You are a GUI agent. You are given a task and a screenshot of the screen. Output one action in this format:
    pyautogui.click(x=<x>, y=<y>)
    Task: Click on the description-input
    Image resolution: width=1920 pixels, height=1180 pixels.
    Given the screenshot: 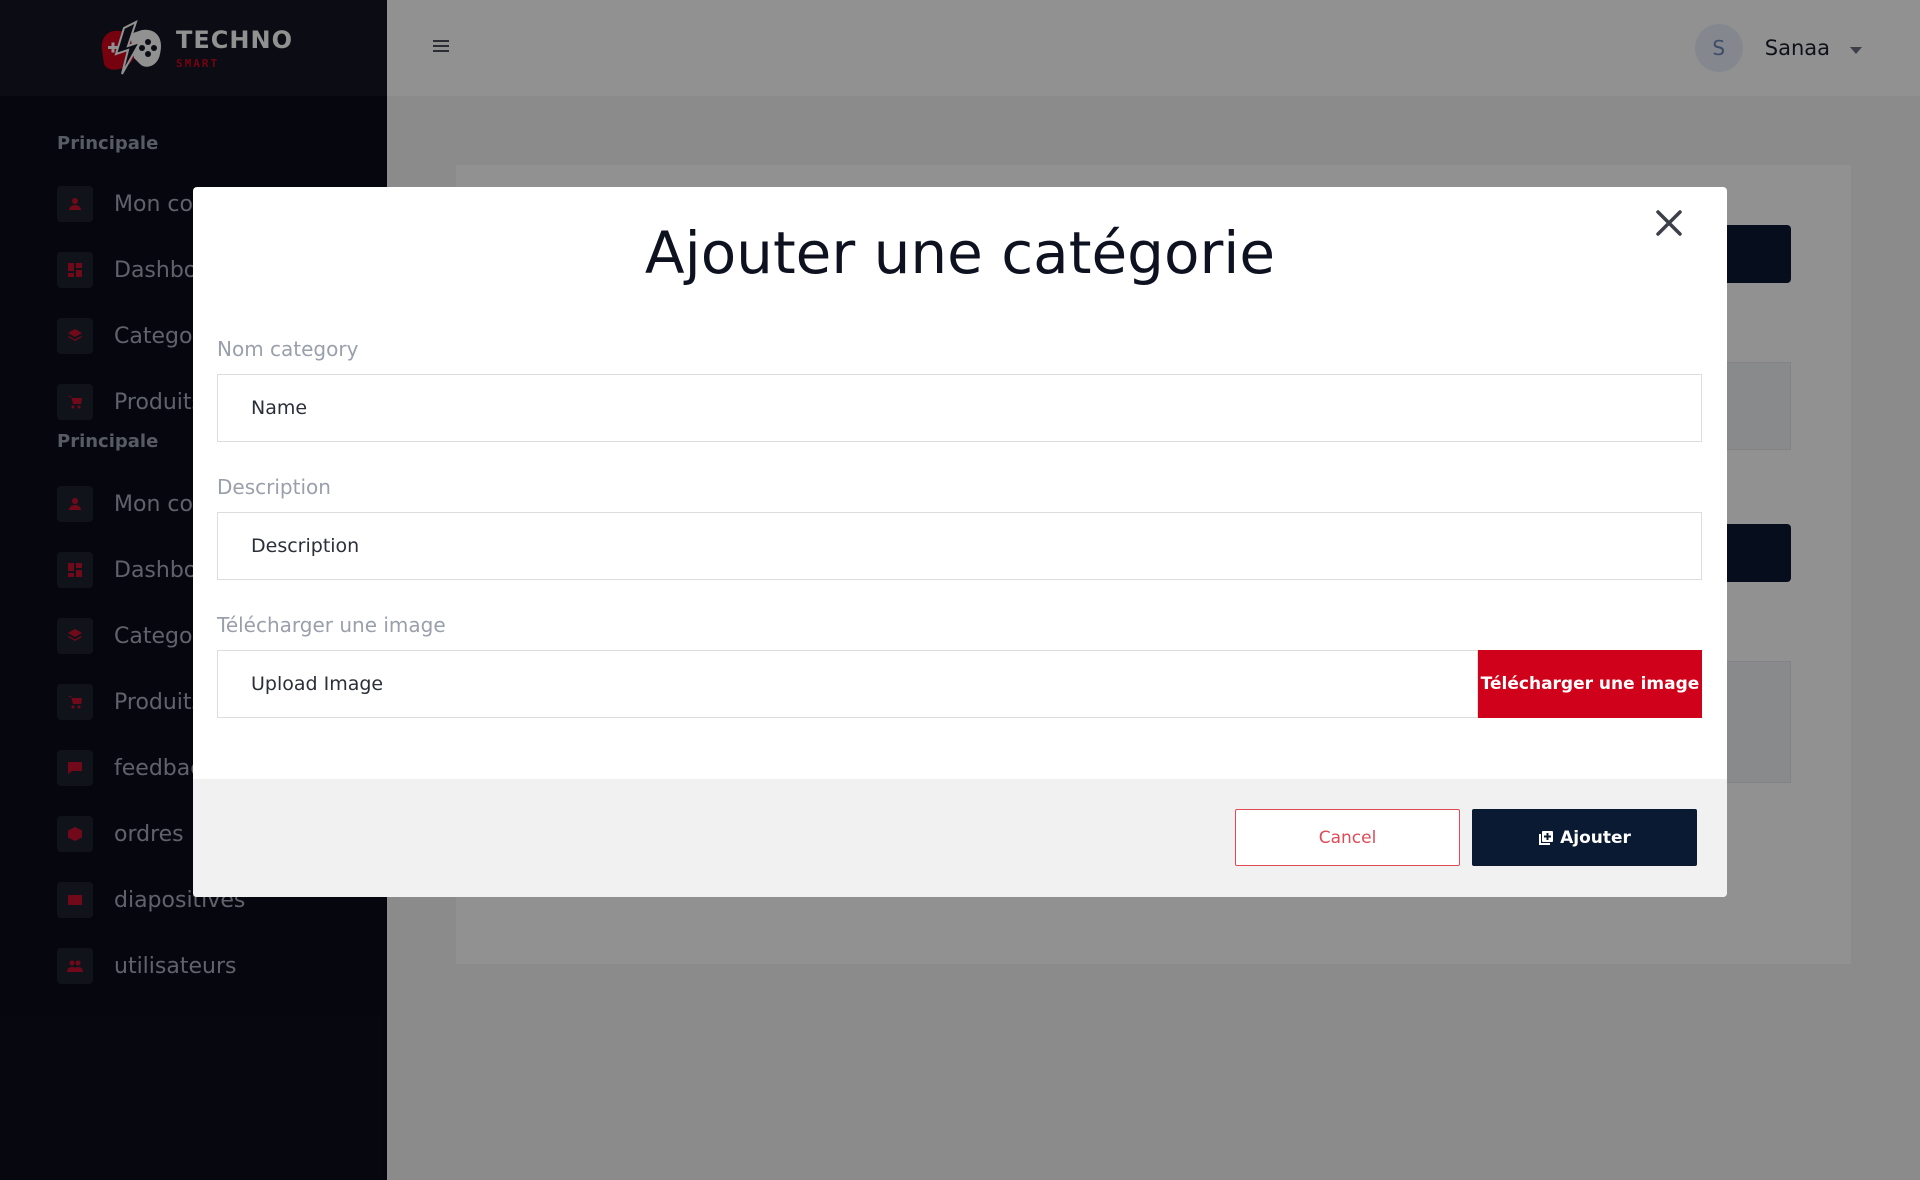 What is the action you would take?
    pyautogui.click(x=959, y=546)
    